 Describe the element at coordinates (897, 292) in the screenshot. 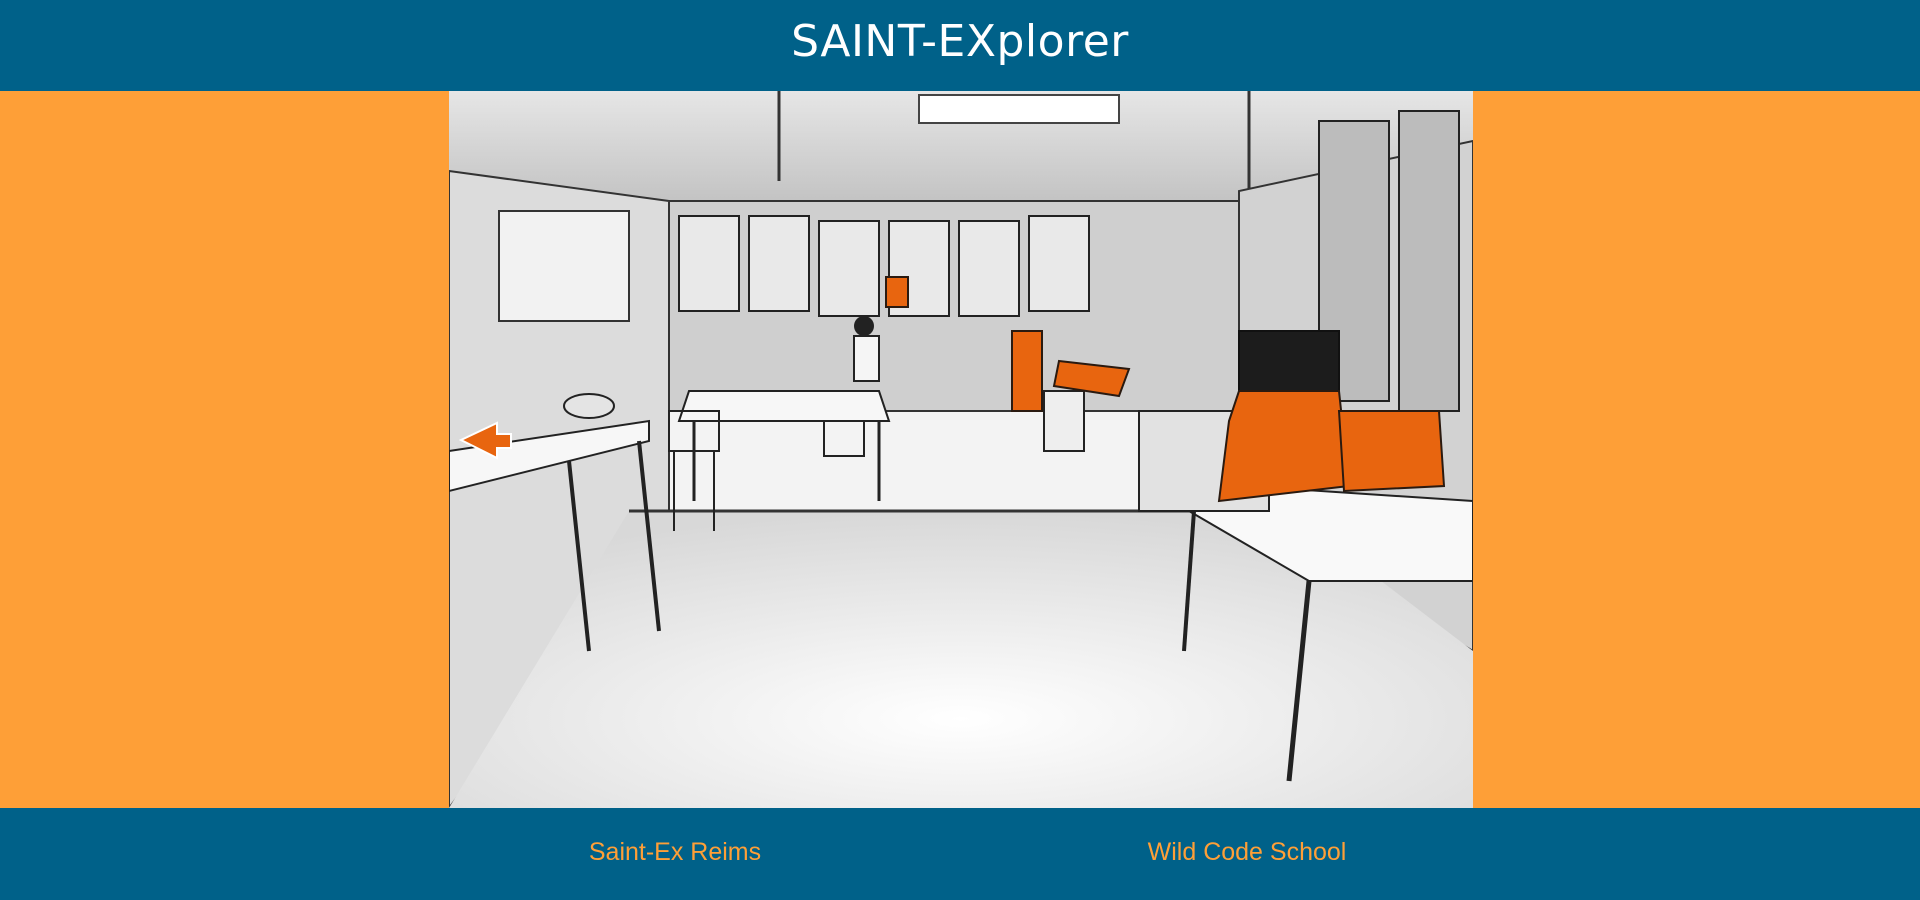

I see `hotspot-window-object` at that location.